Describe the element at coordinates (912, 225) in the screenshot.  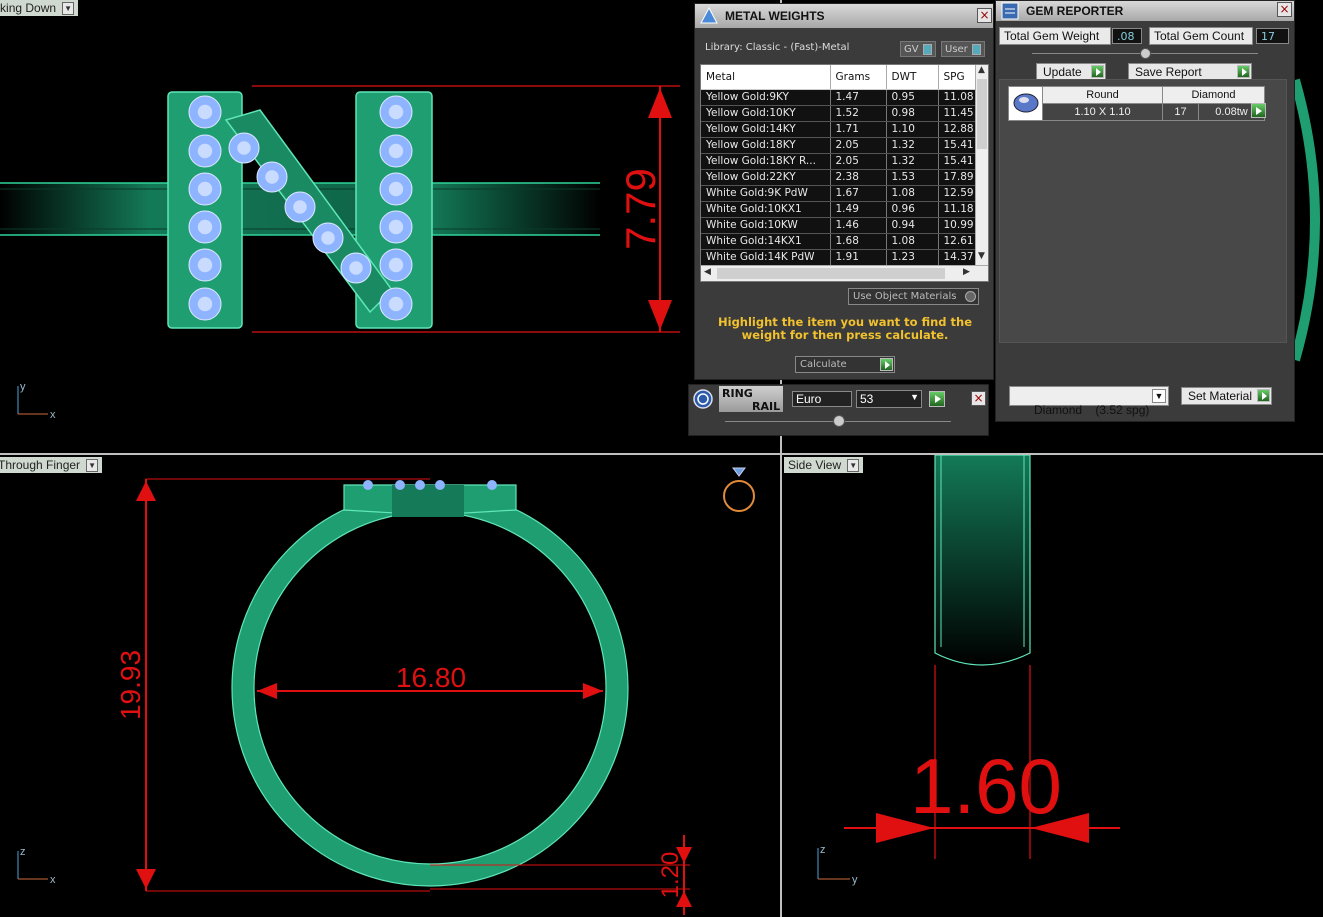
I see `dwt-cell: 0.94` at that location.